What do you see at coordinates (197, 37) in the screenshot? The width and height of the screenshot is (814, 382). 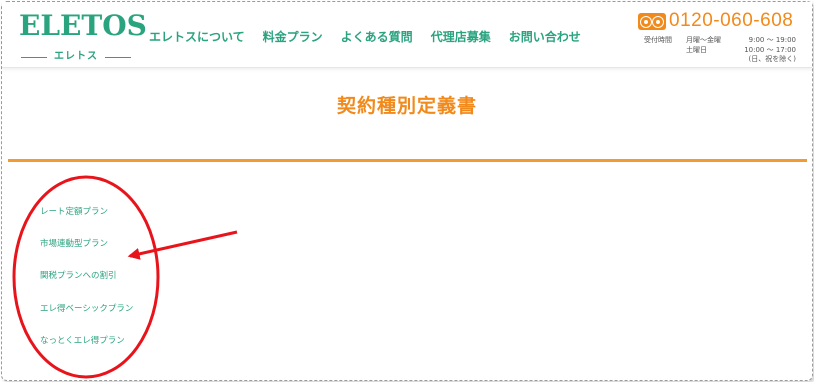 I see `nav-item-about: エレトスについて` at bounding box center [197, 37].